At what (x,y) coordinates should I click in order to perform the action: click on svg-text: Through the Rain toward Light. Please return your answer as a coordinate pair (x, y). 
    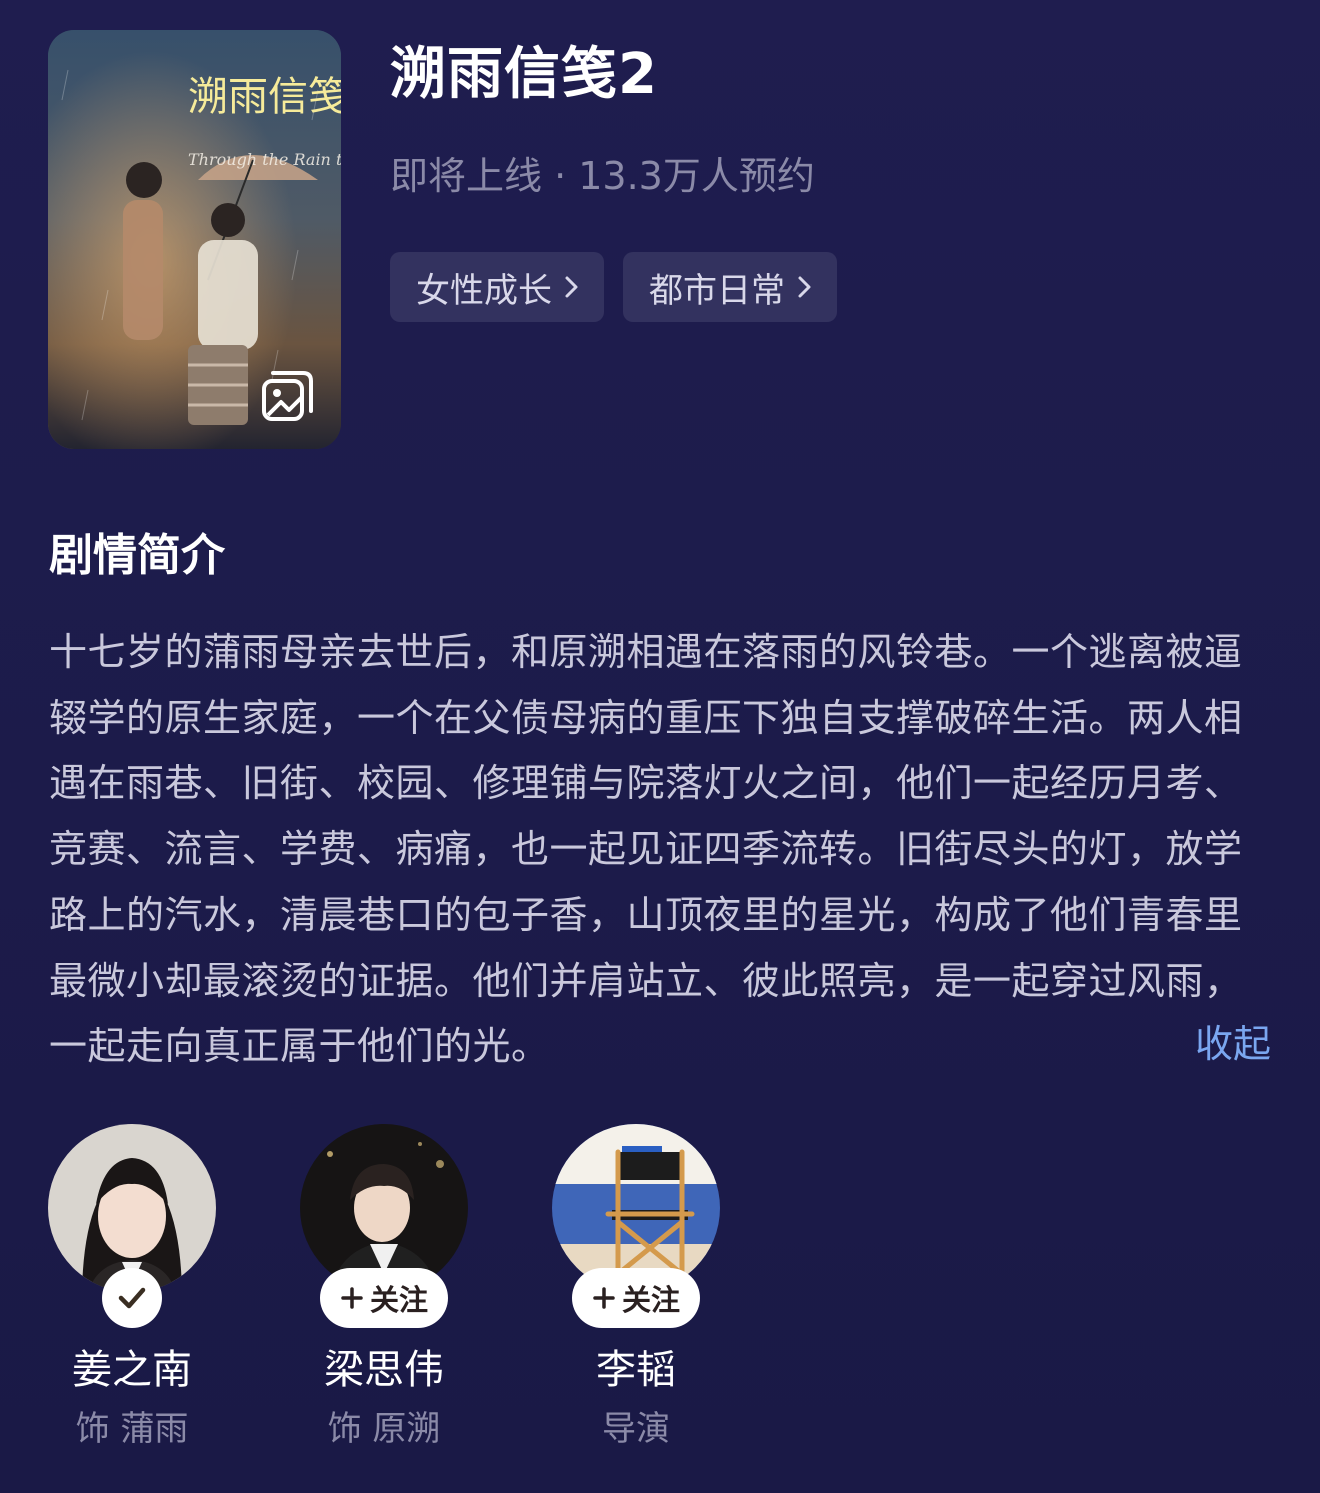
    Looking at the image, I should click on (264, 159).